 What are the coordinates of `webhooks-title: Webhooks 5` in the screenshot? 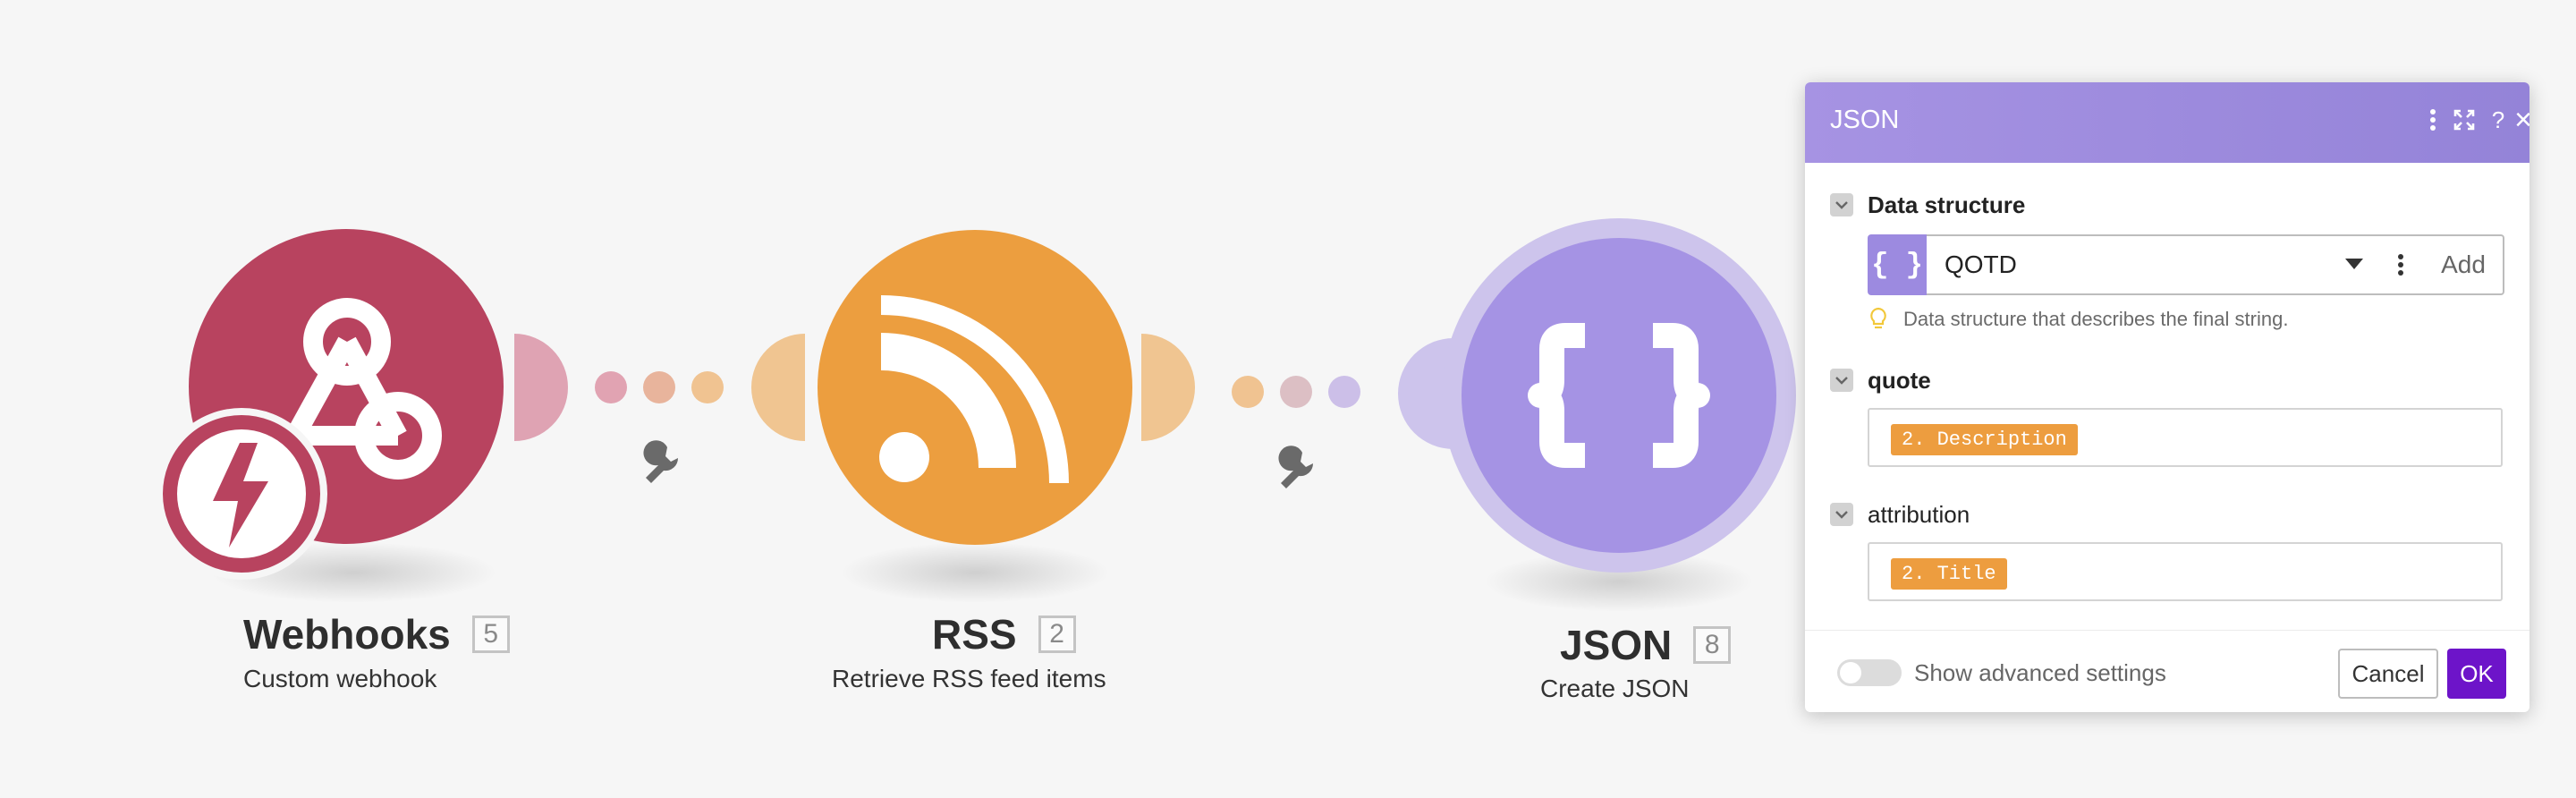 It's located at (376, 634).